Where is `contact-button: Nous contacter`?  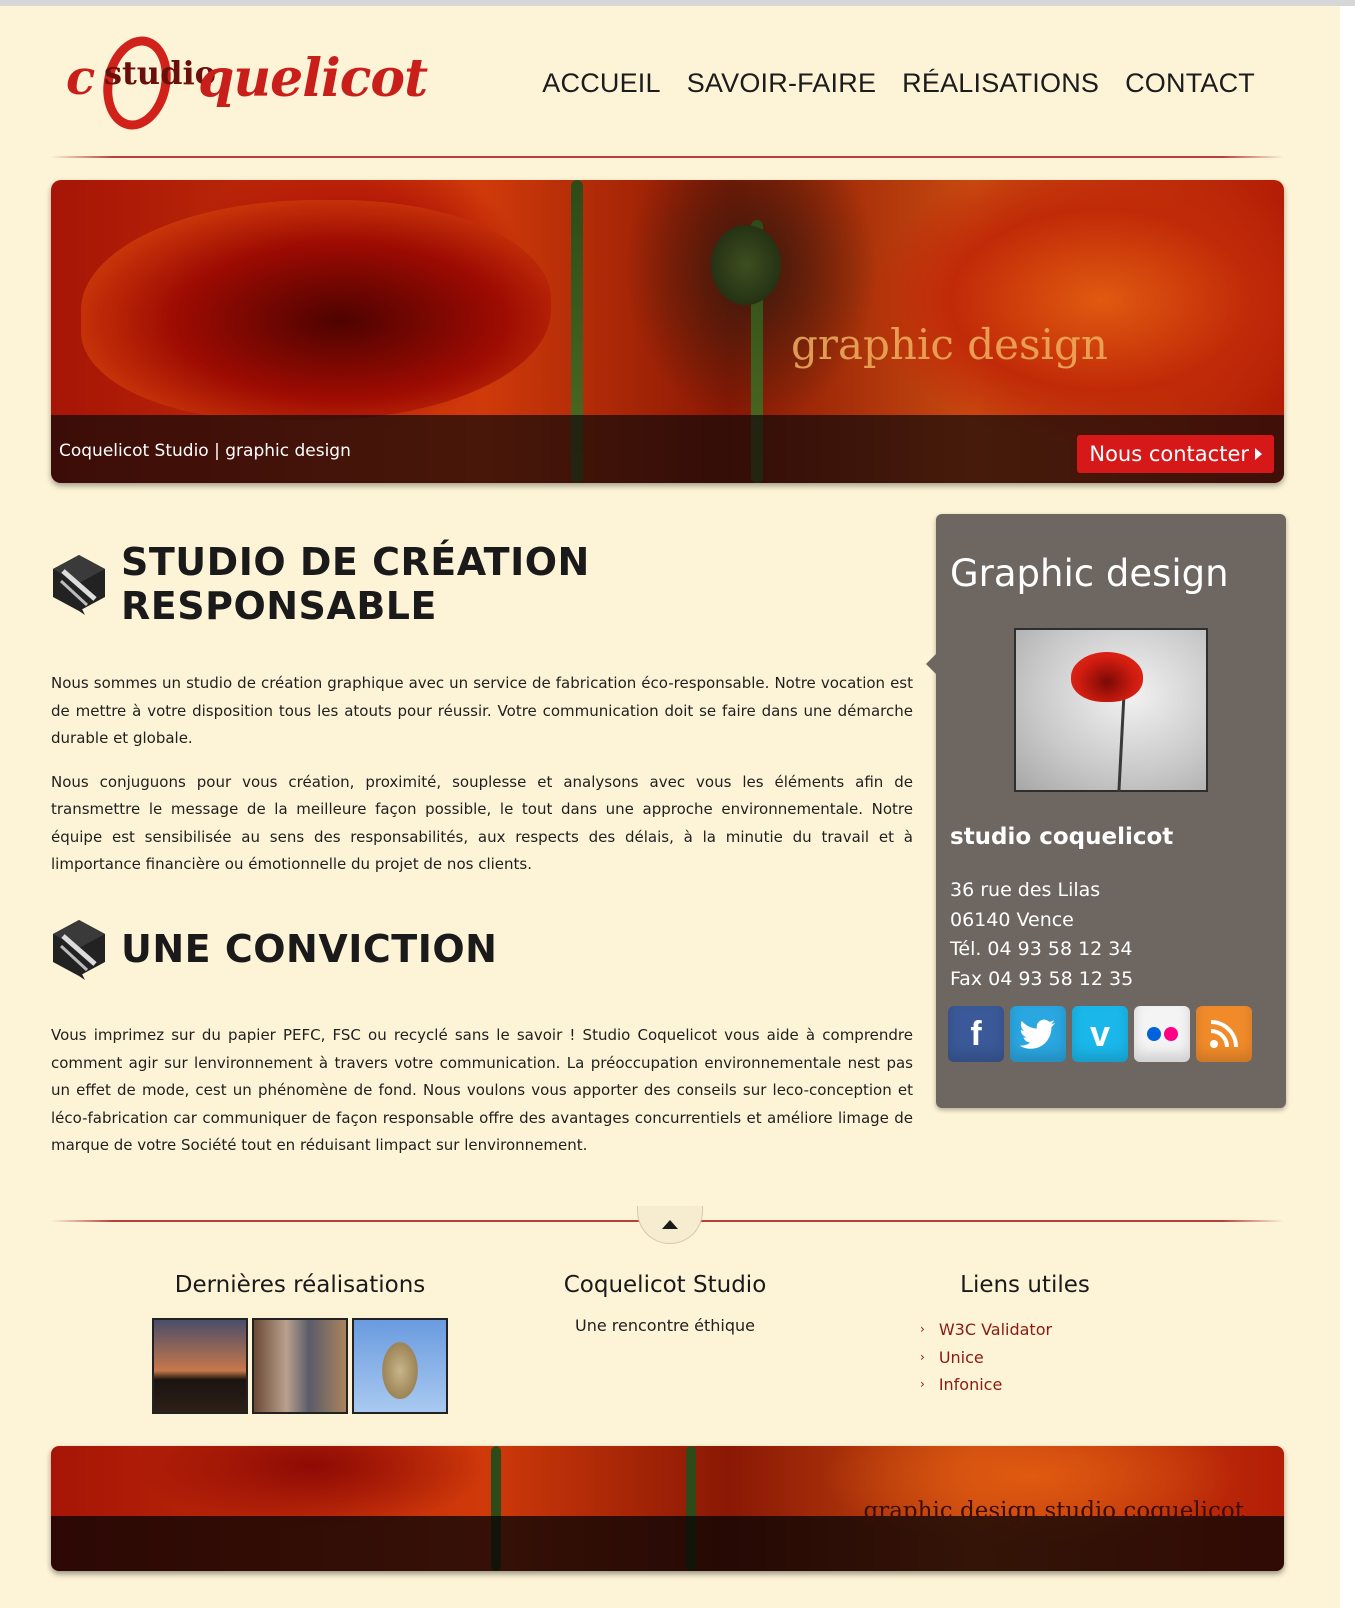
contact-button: Nous contacter is located at coordinates (1175, 454).